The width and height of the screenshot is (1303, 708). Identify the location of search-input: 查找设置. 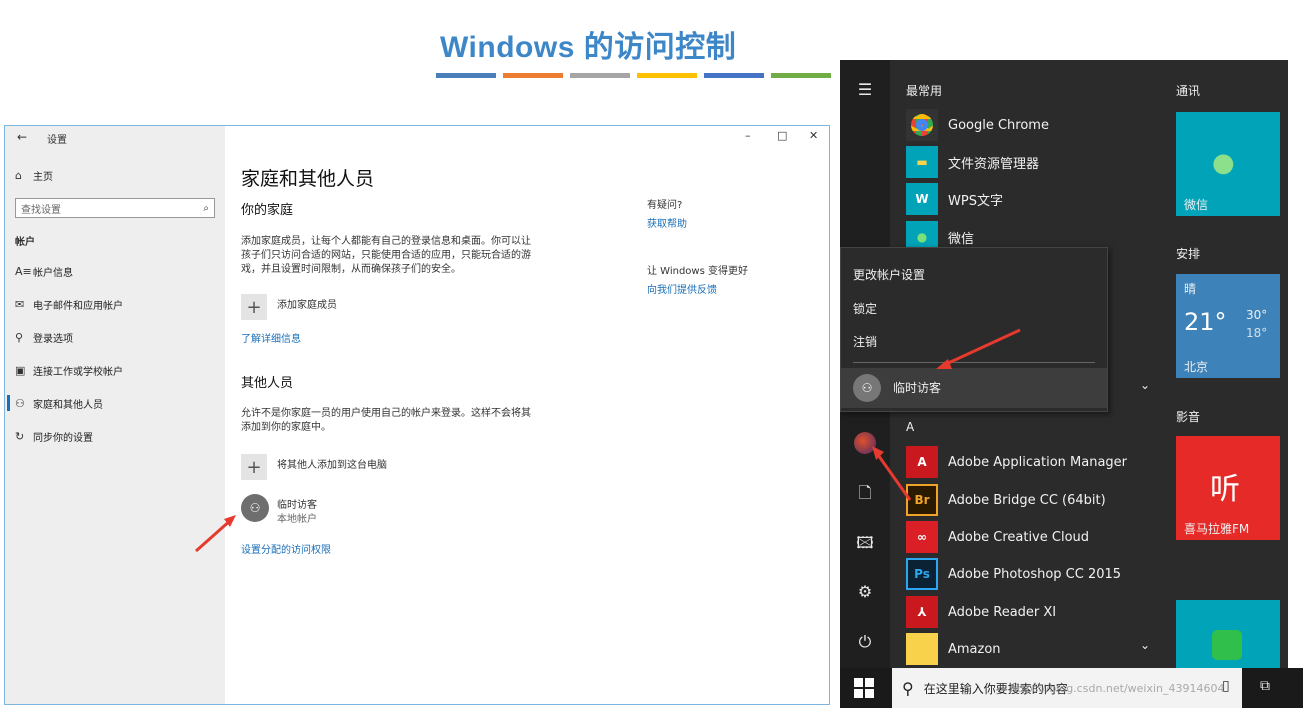
(41, 208).